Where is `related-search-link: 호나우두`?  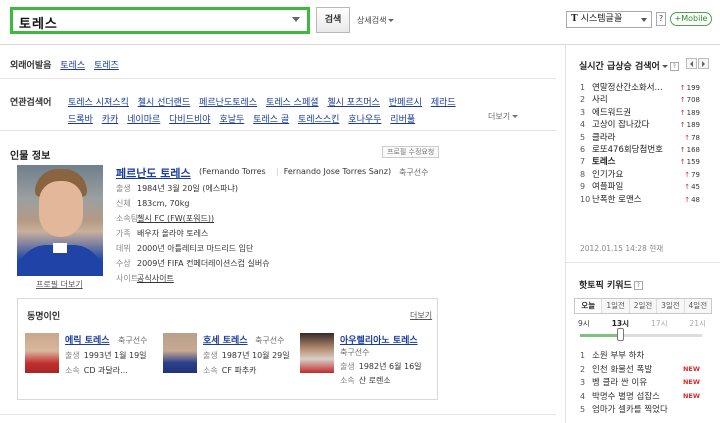
related-search-link: 호나우두 is located at coordinates (364, 120).